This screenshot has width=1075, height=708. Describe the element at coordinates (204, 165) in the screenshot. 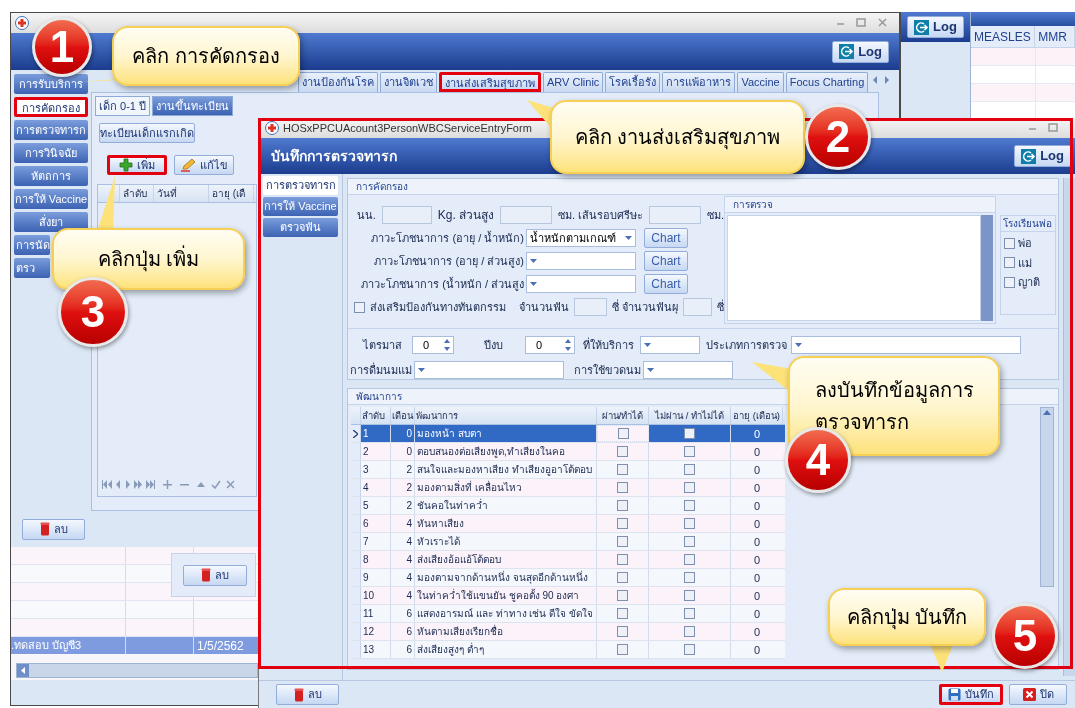

I see `edit-button: แก้ไข` at that location.